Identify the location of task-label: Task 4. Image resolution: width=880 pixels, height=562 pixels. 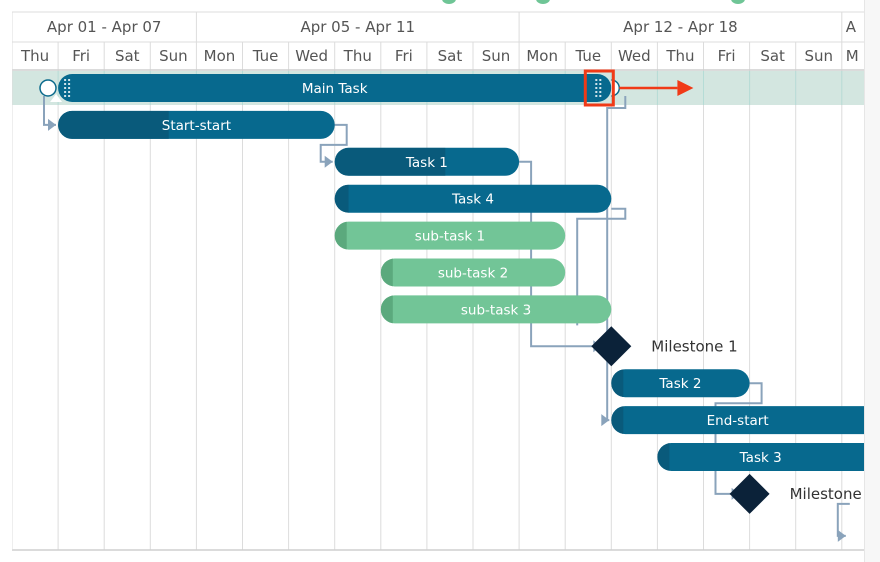
(472, 200).